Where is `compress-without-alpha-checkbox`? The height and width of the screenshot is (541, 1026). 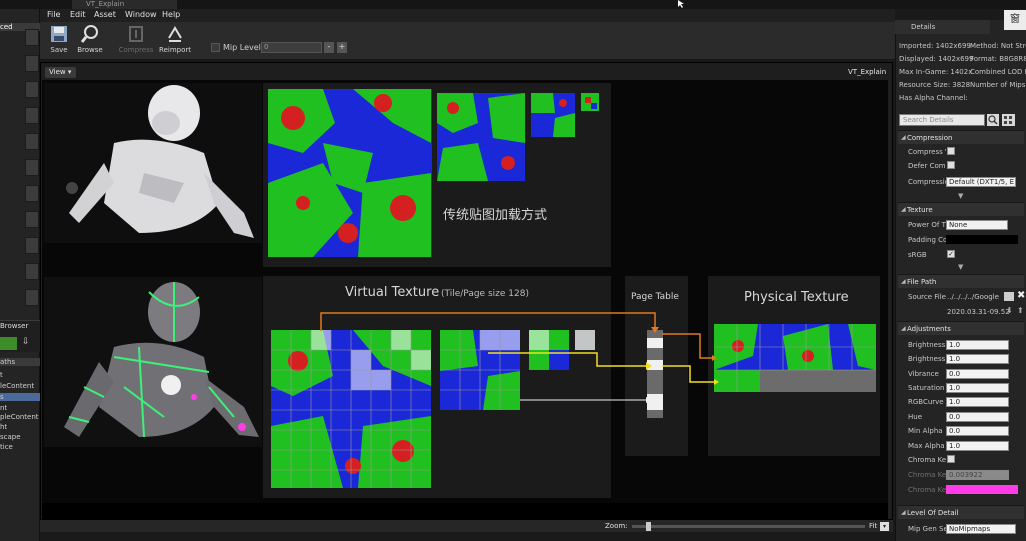
compress-without-alpha-checkbox is located at coordinates (951, 151).